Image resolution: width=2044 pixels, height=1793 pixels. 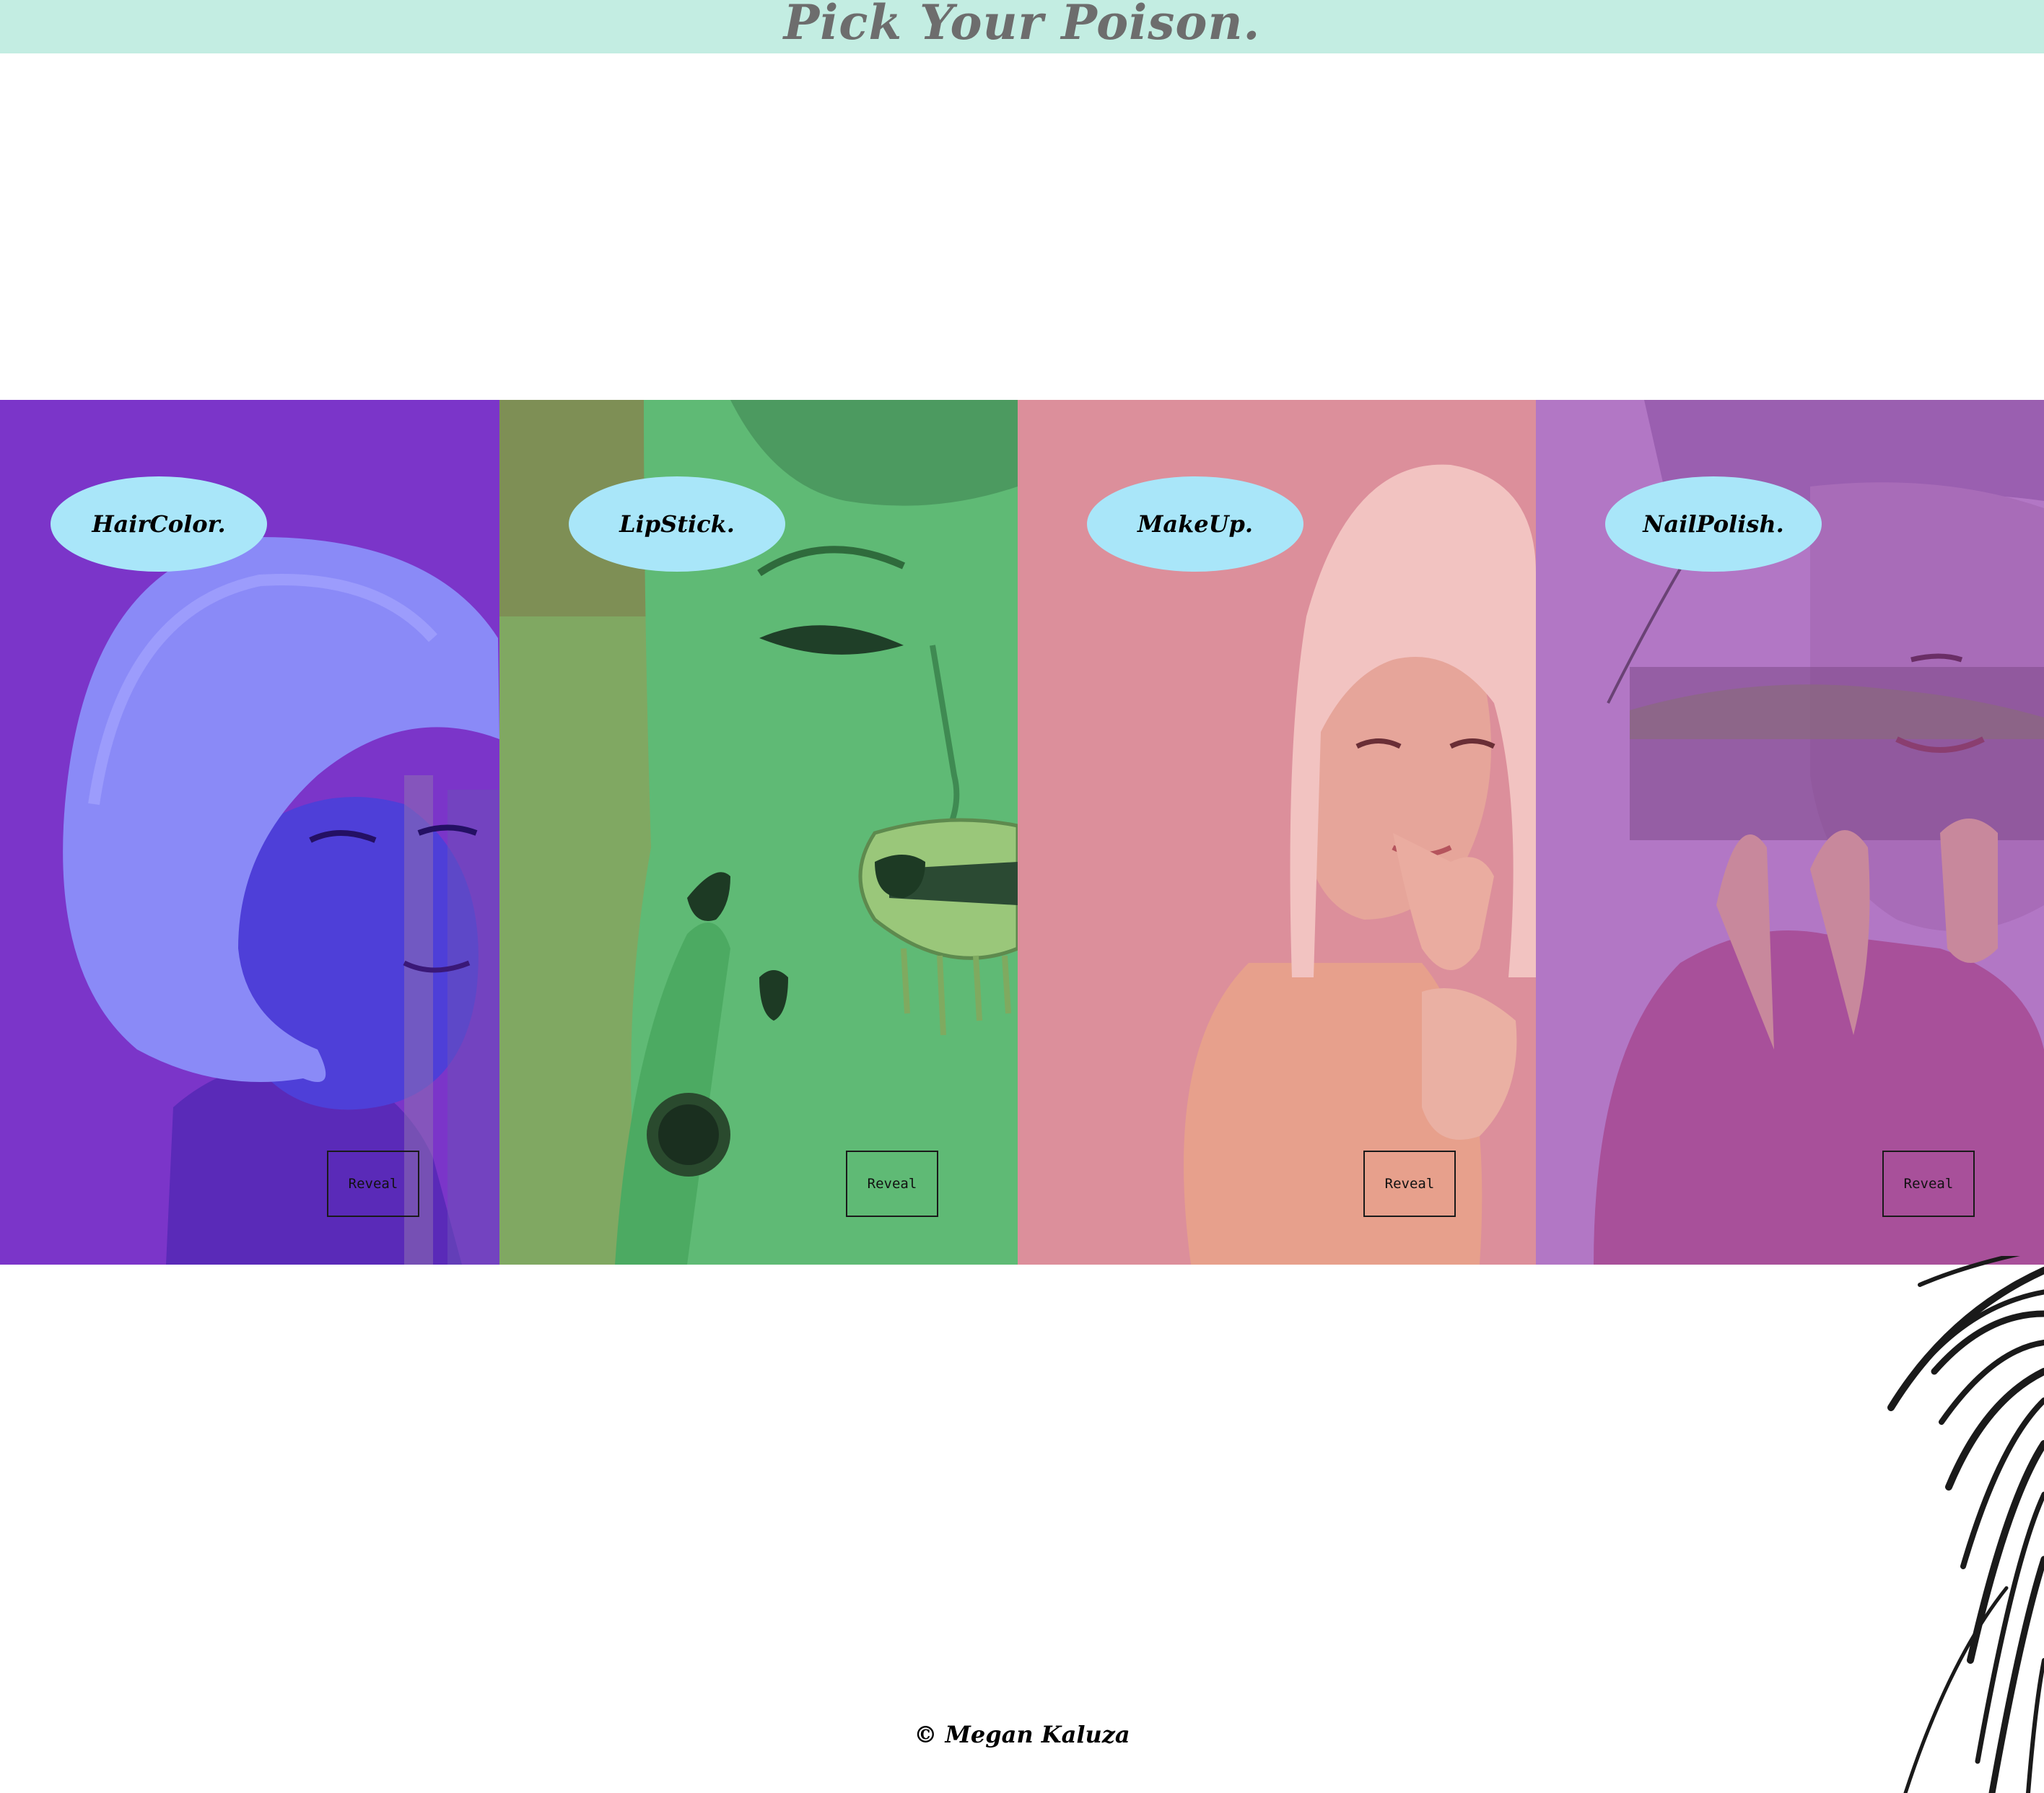 What do you see at coordinates (758, 832) in the screenshot?
I see `panel-lipstick: LipStick. Reveal` at bounding box center [758, 832].